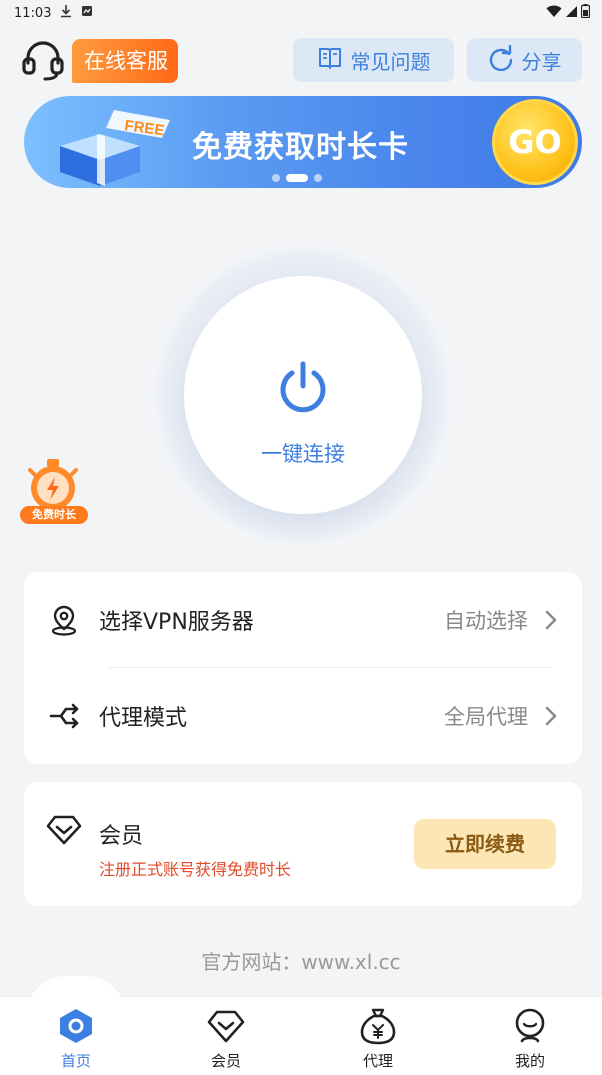 The height and width of the screenshot is (1075, 602). Describe the element at coordinates (501, 60) in the screenshot. I see `share-icon` at that location.